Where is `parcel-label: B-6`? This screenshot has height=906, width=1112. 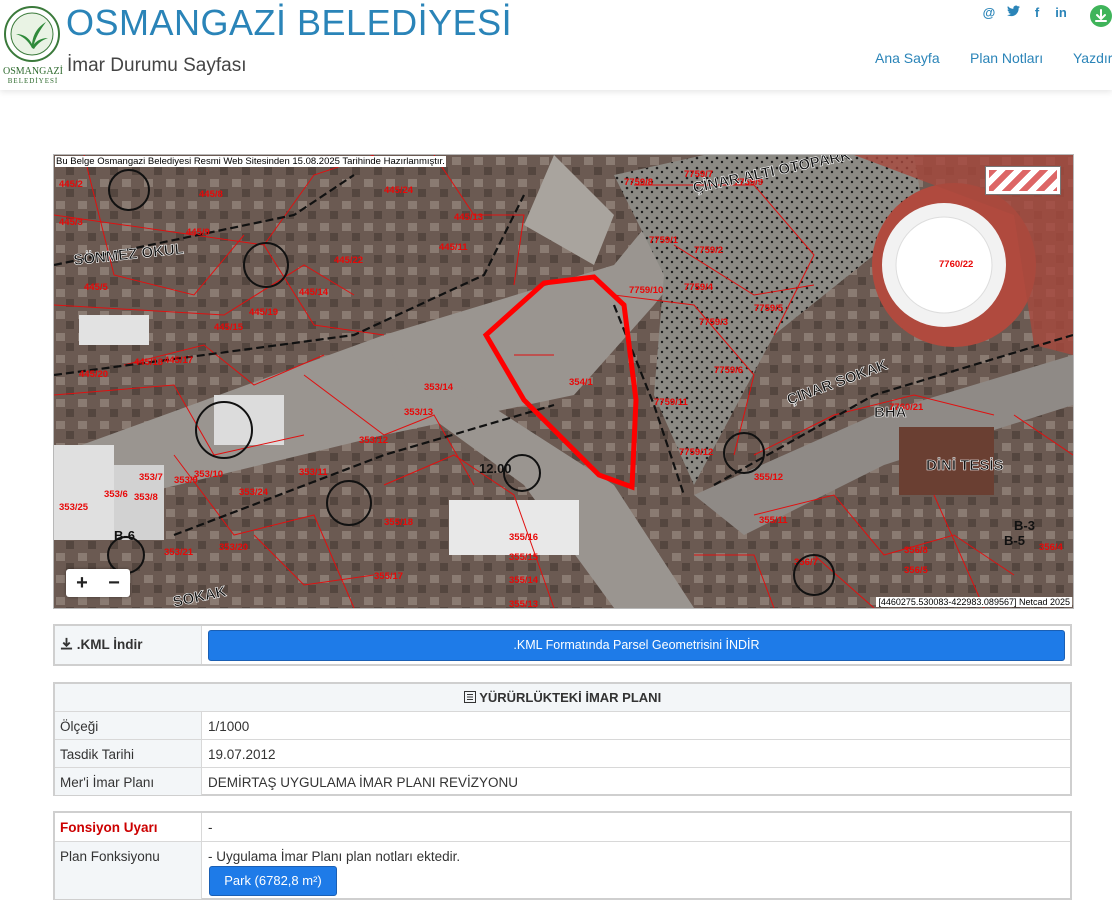 parcel-label: B-6 is located at coordinates (124, 535).